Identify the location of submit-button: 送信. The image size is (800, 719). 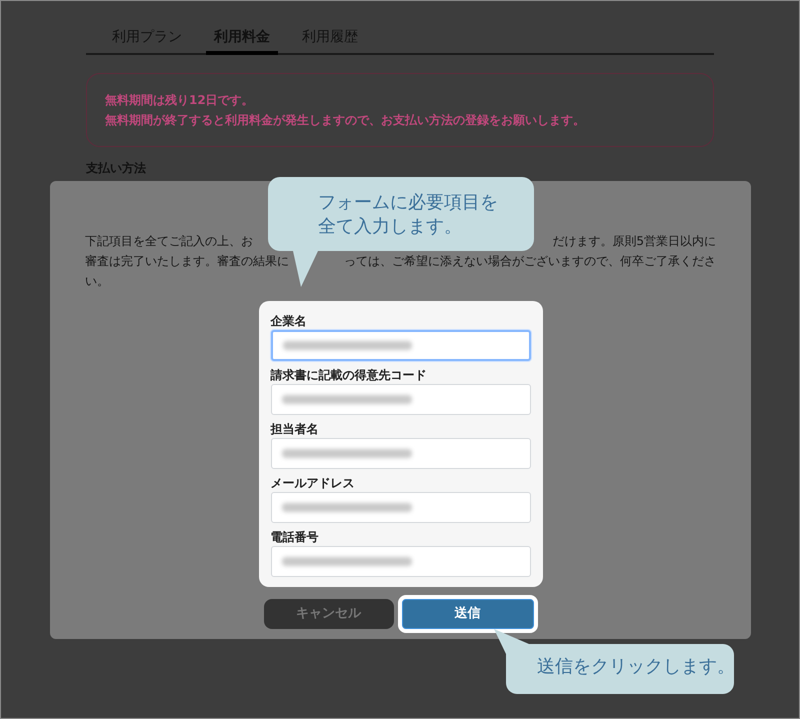
(468, 614).